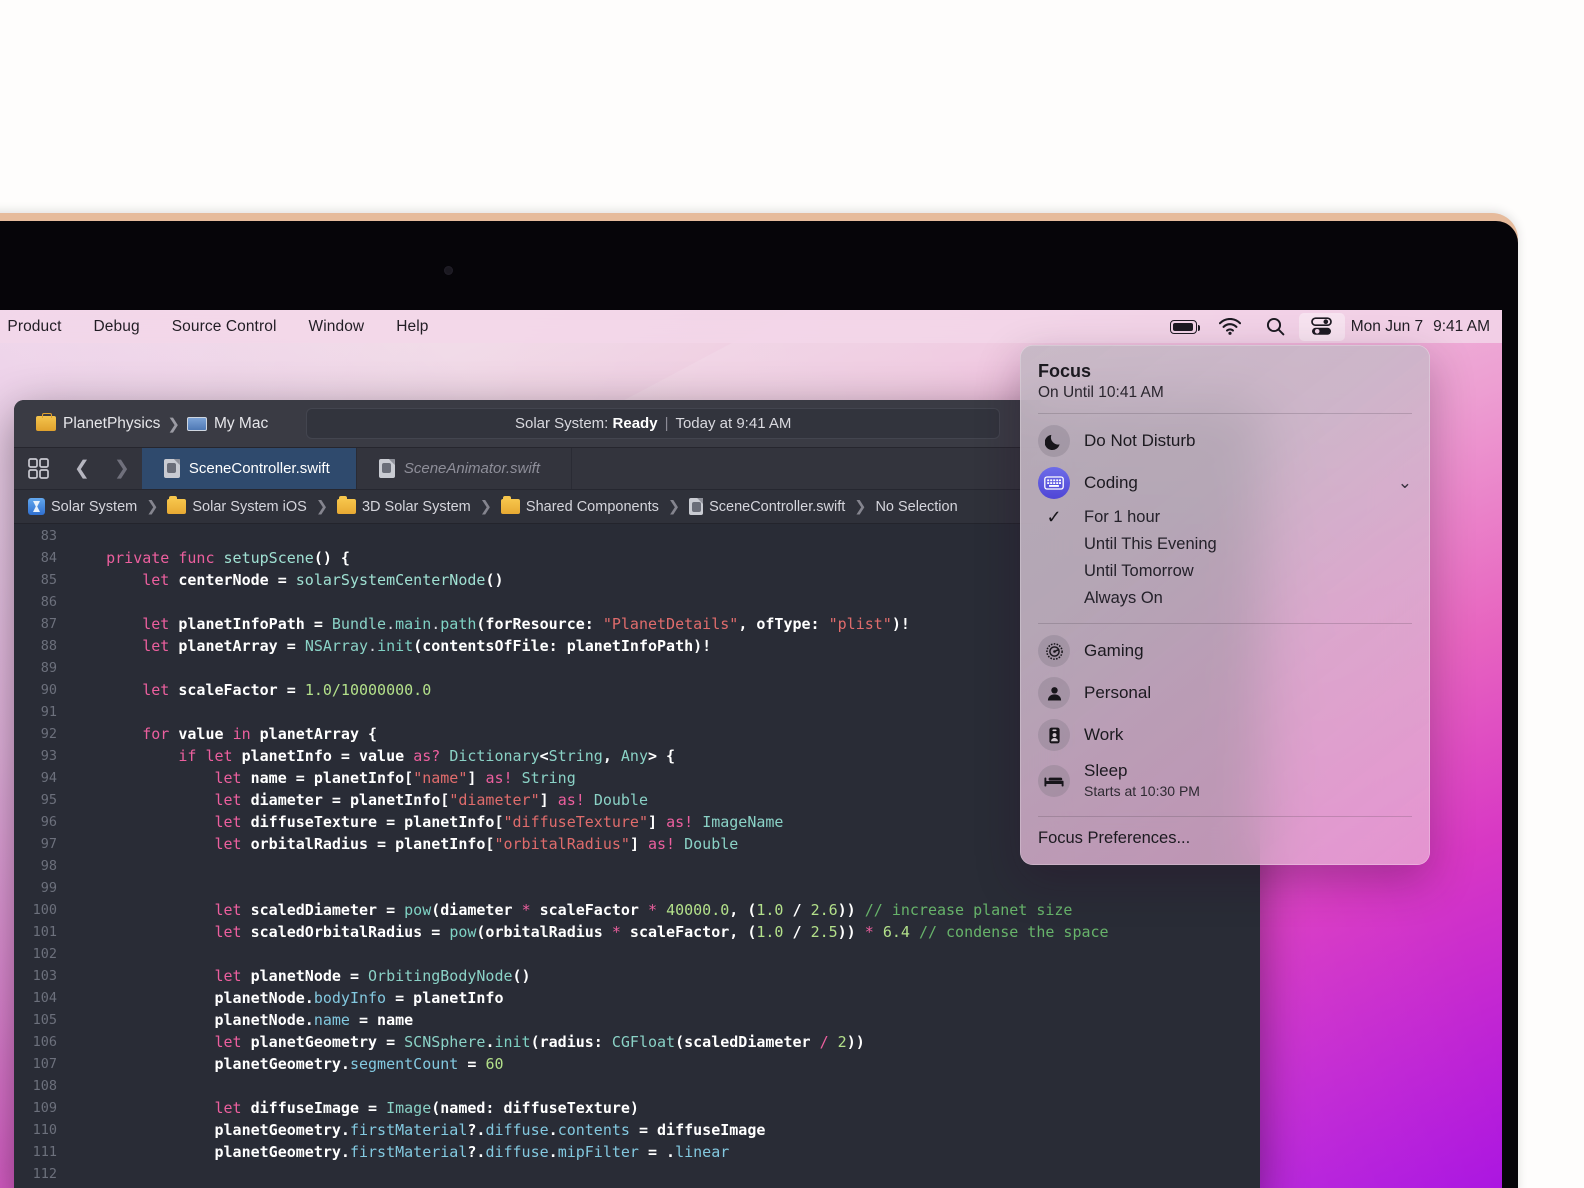  I want to click on folder-icon, so click(510, 505).